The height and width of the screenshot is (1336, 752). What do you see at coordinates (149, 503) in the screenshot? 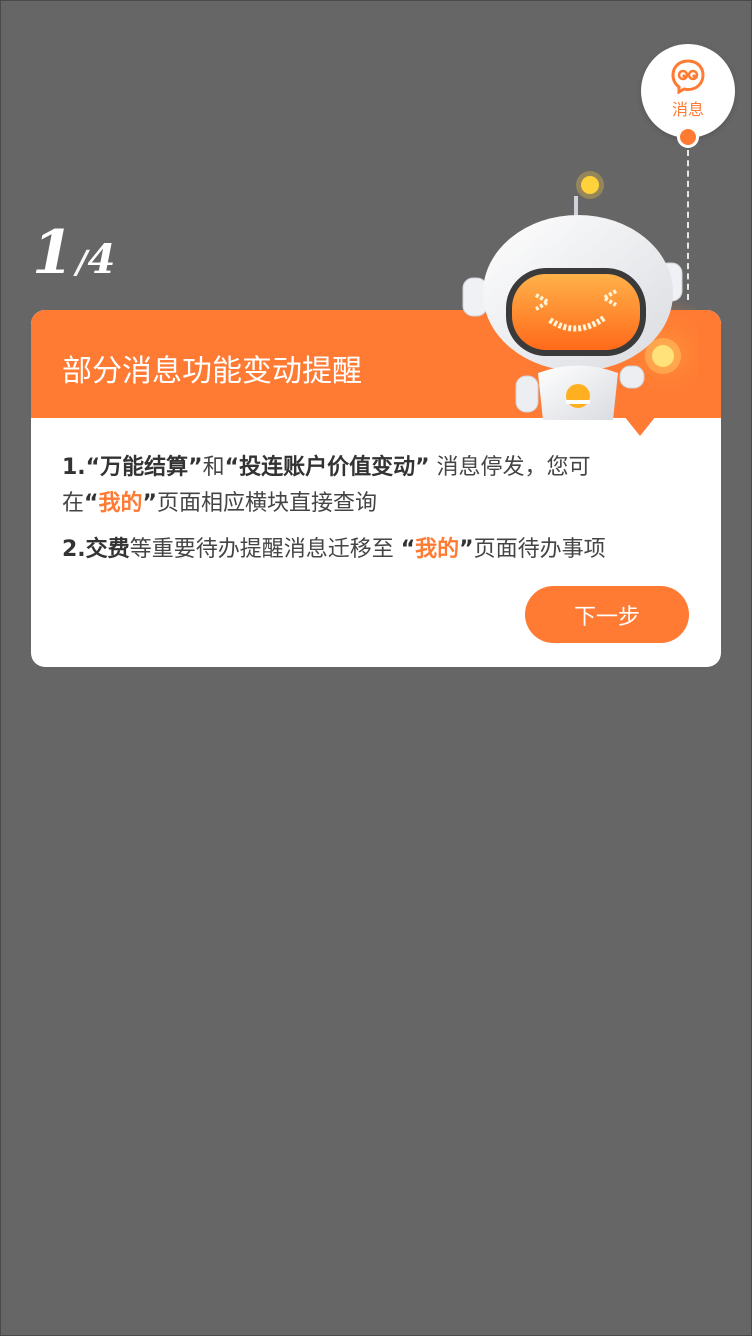
I see `item-1-right-quote: ”` at bounding box center [149, 503].